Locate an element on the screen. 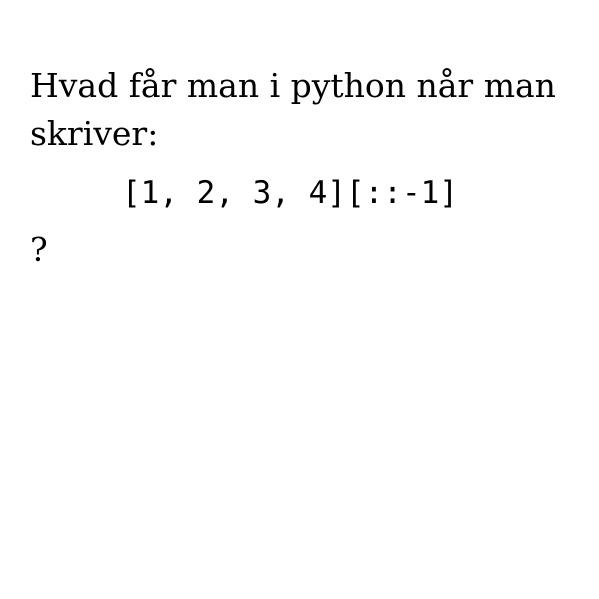 The image size is (599, 599). question-text: Hvad får man i python når man skriver: is located at coordinates (300, 110).